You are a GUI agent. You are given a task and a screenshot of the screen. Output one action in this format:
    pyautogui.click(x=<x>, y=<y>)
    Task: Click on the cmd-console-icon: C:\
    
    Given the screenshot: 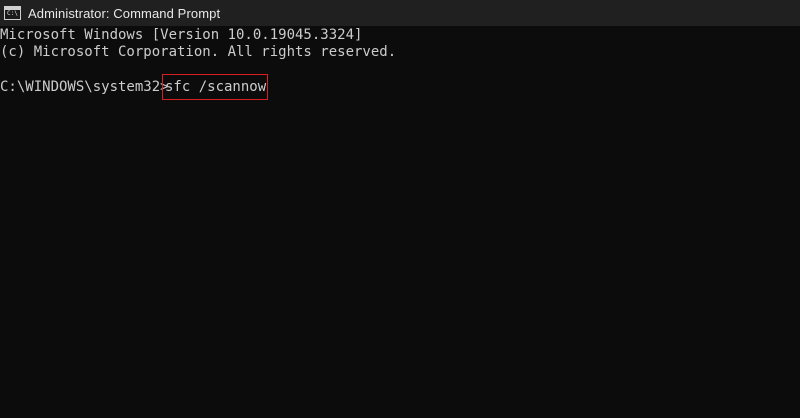 What is the action you would take?
    pyautogui.click(x=12, y=13)
    